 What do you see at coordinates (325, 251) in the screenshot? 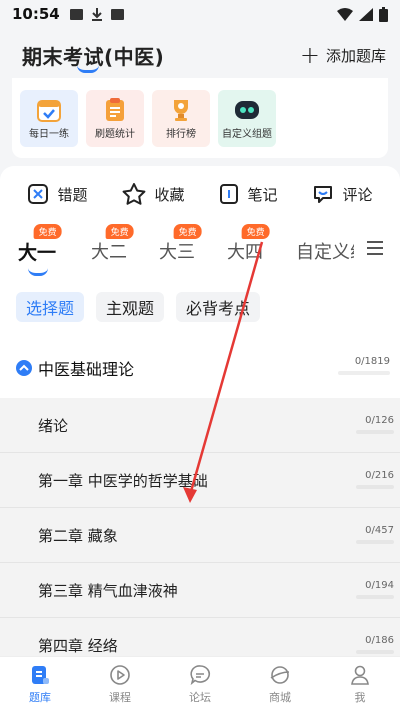
I see `tab-custom-group: 自定义组` at bounding box center [325, 251].